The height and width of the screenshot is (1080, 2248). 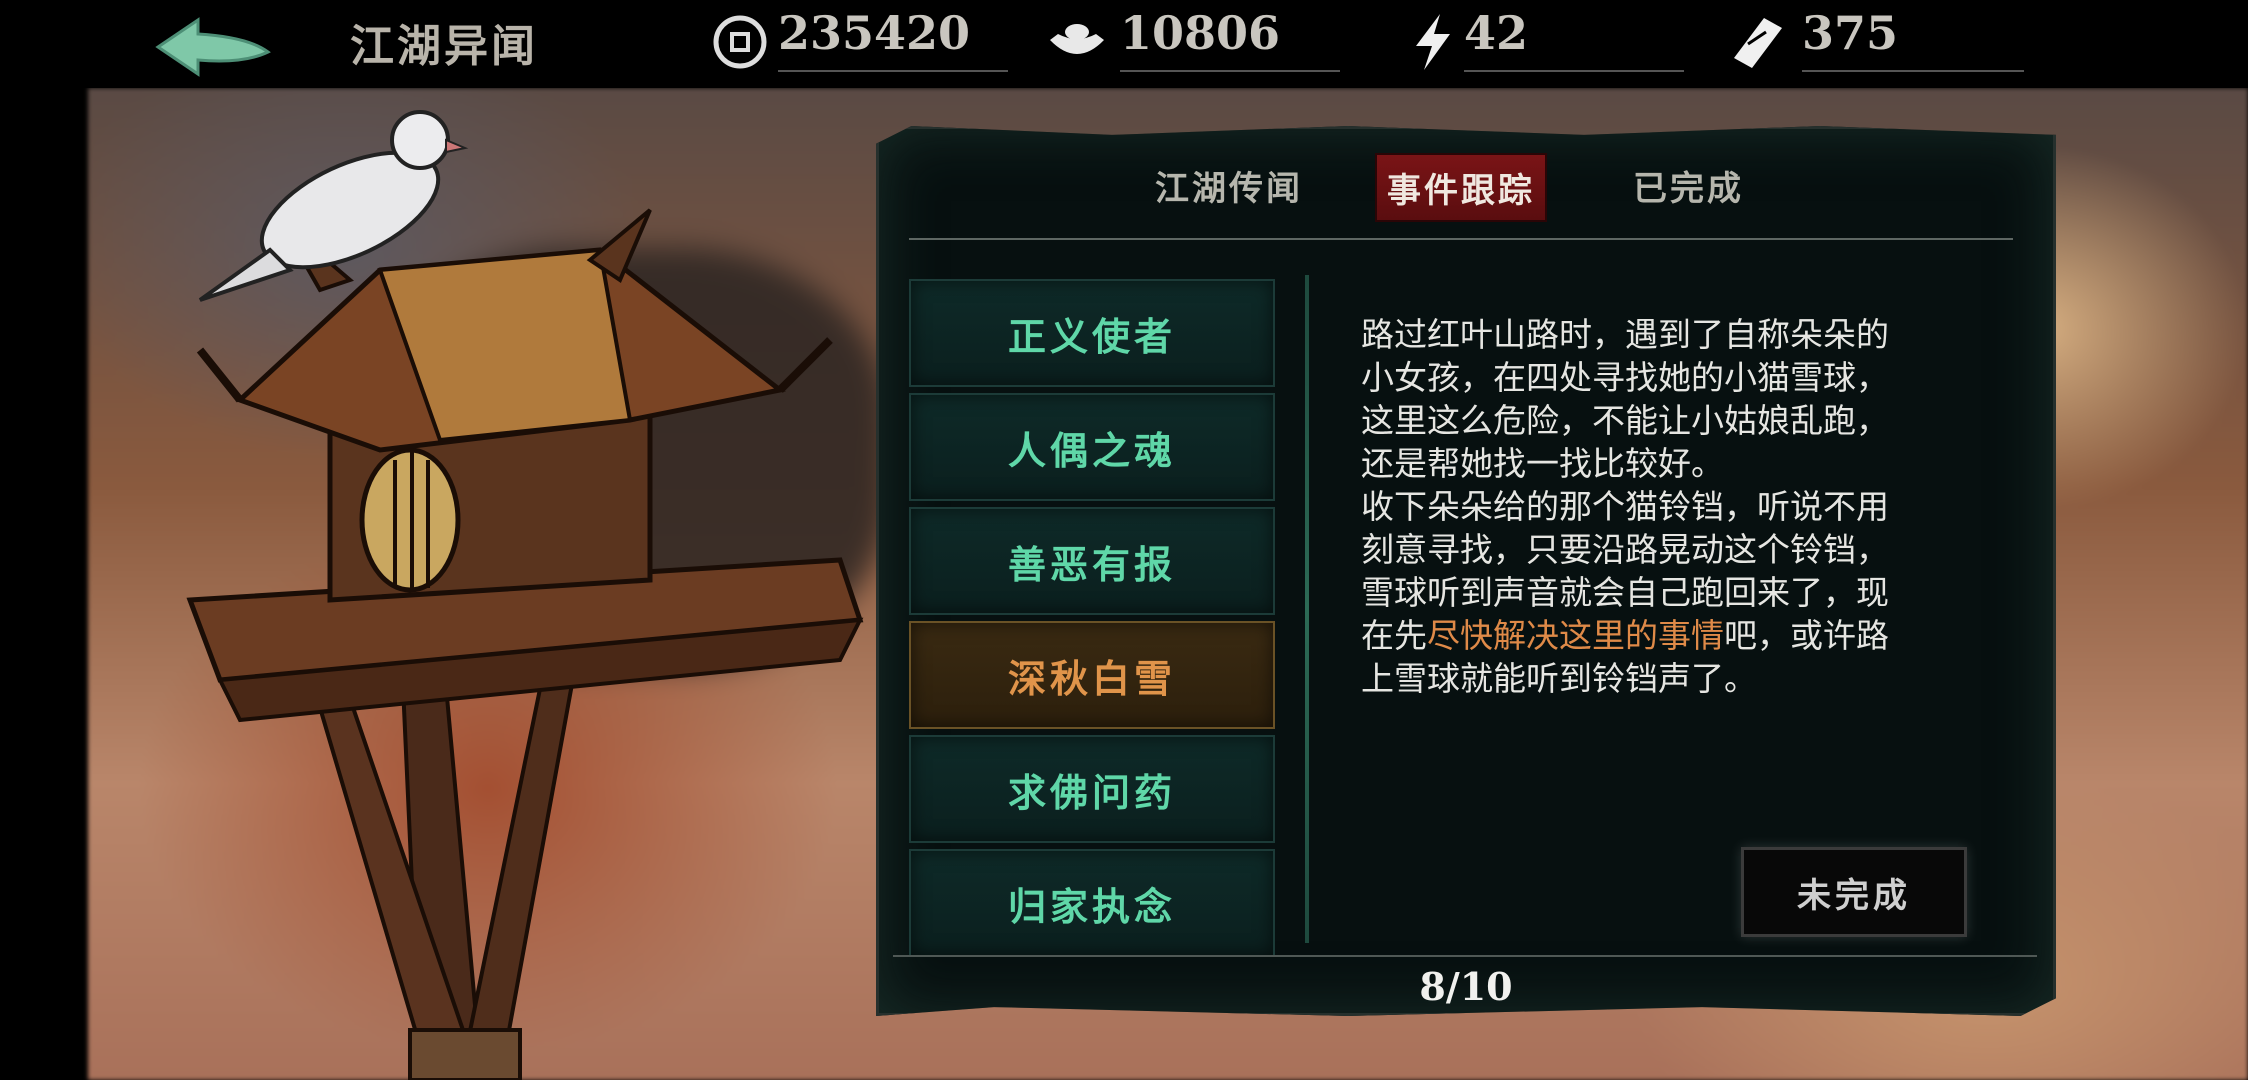 I want to click on description-text: 在先, so click(x=1394, y=635).